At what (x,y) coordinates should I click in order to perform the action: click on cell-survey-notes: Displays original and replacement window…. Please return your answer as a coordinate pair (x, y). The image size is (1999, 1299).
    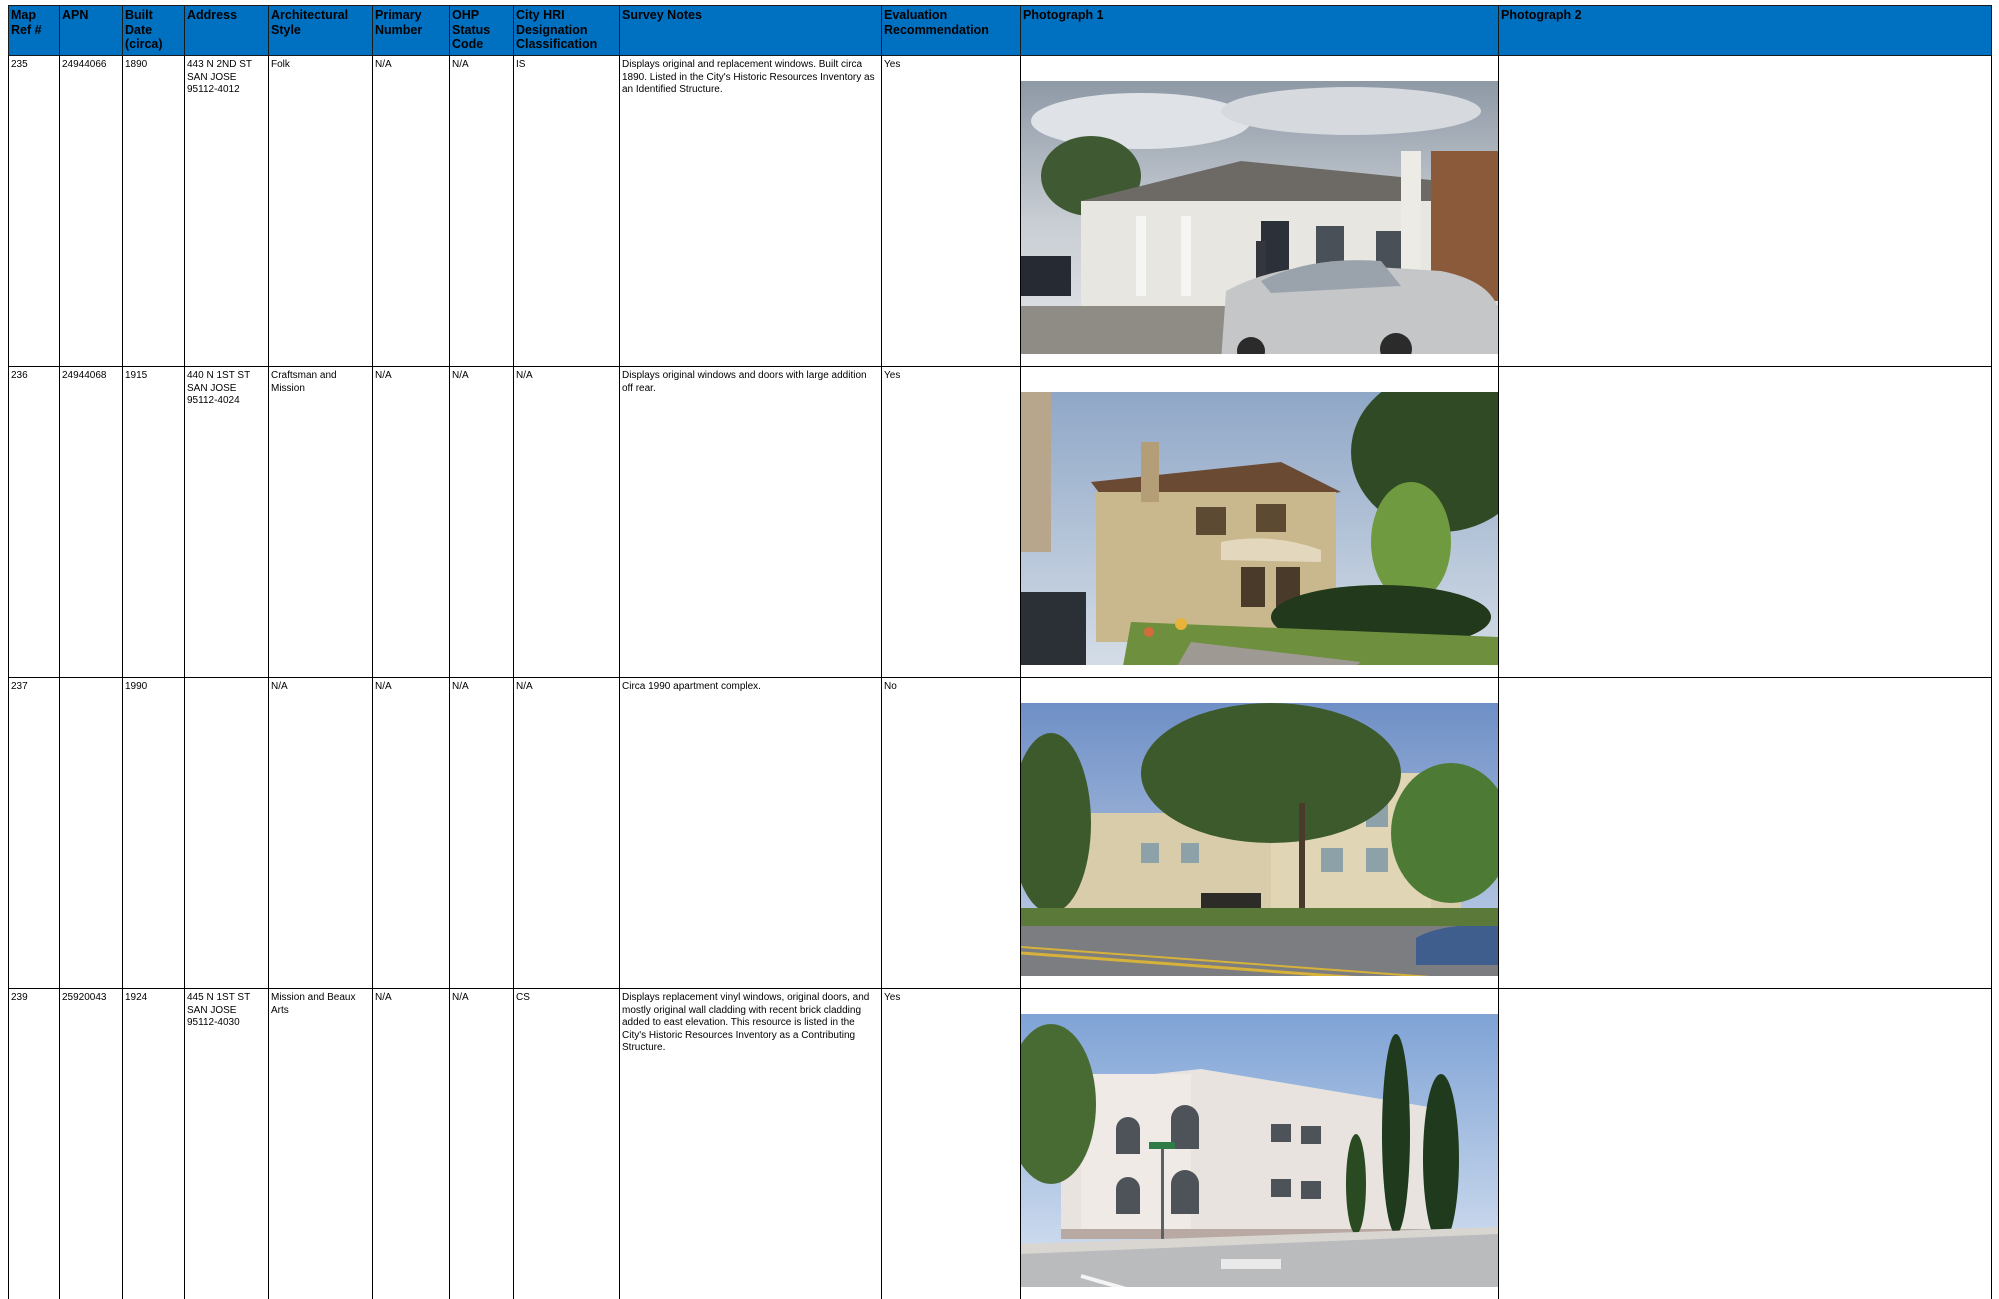
    Looking at the image, I should click on (751, 211).